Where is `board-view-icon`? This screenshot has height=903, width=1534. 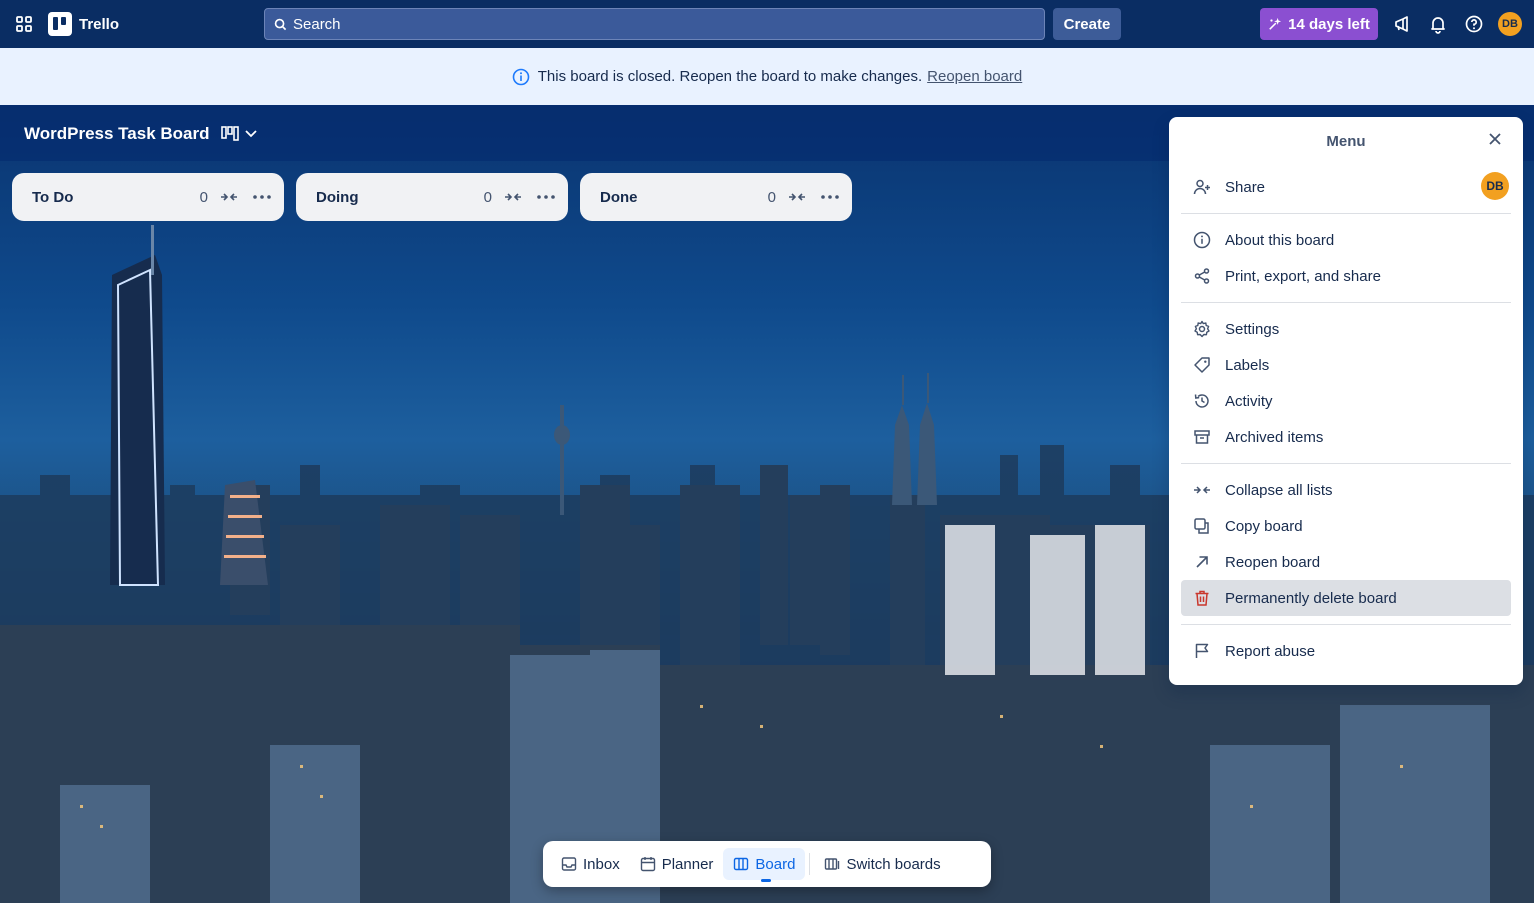 board-view-icon is located at coordinates (230, 133).